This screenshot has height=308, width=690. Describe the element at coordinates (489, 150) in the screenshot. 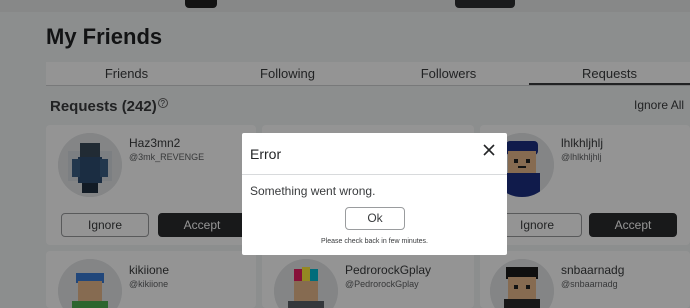

I see `close-icon` at that location.